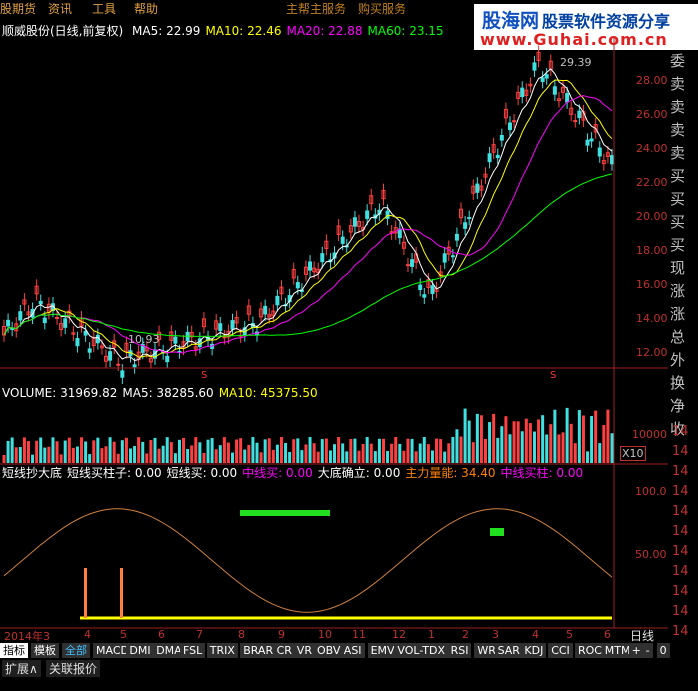  I want to click on tab-asi: ASI, so click(353, 650).